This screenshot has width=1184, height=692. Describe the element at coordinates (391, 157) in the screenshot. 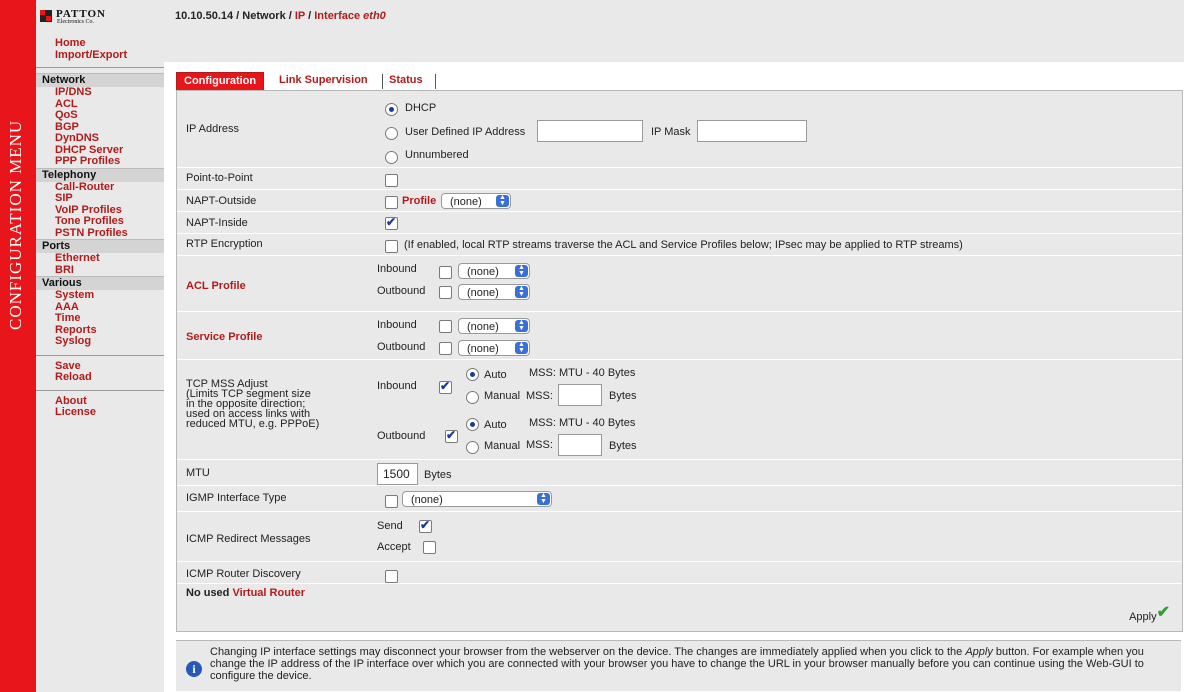

I see `unnumbered-radio` at that location.